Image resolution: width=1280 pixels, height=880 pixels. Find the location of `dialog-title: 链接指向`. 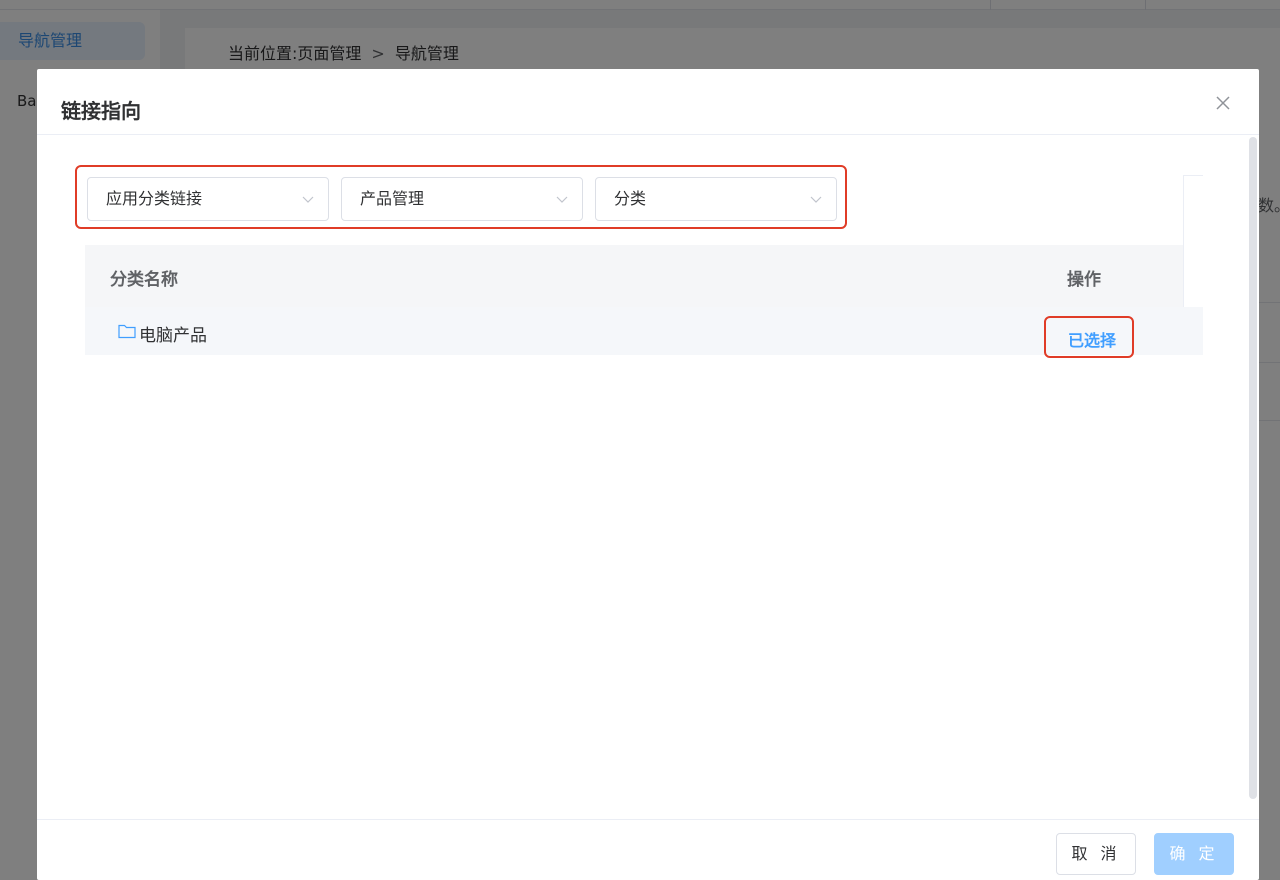

dialog-title: 链接指向 is located at coordinates (101, 111).